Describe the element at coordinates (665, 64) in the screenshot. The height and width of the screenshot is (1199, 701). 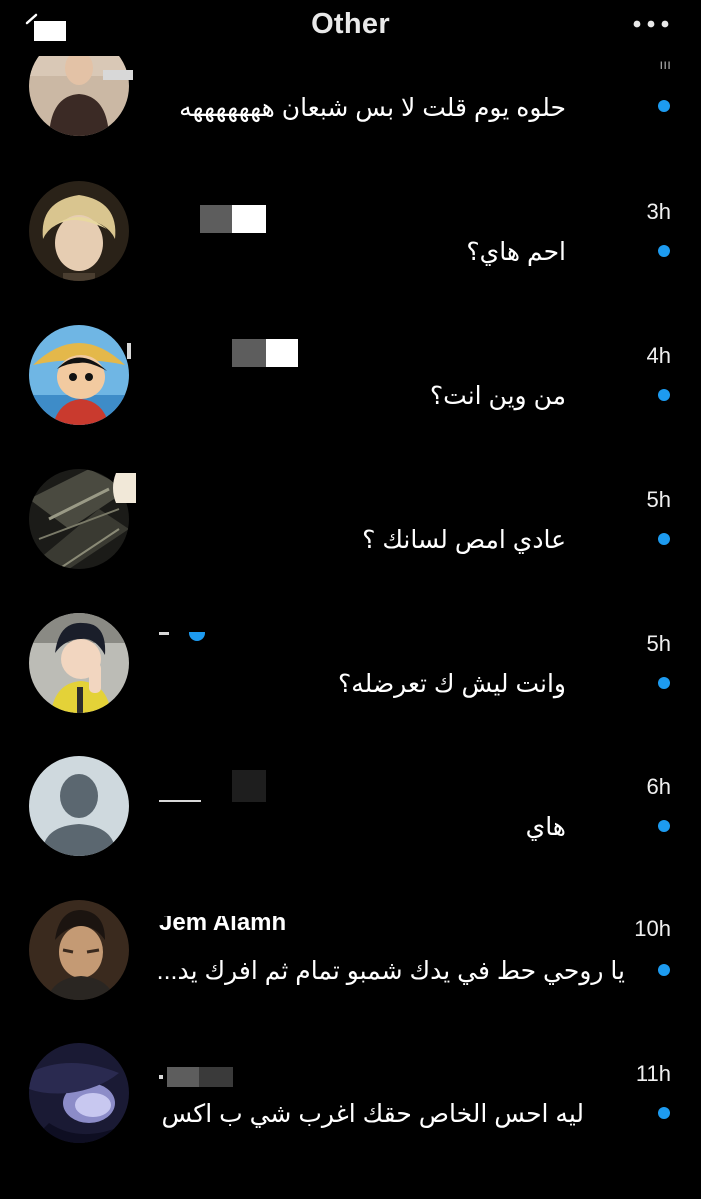
I see `time-label: ııı` at that location.